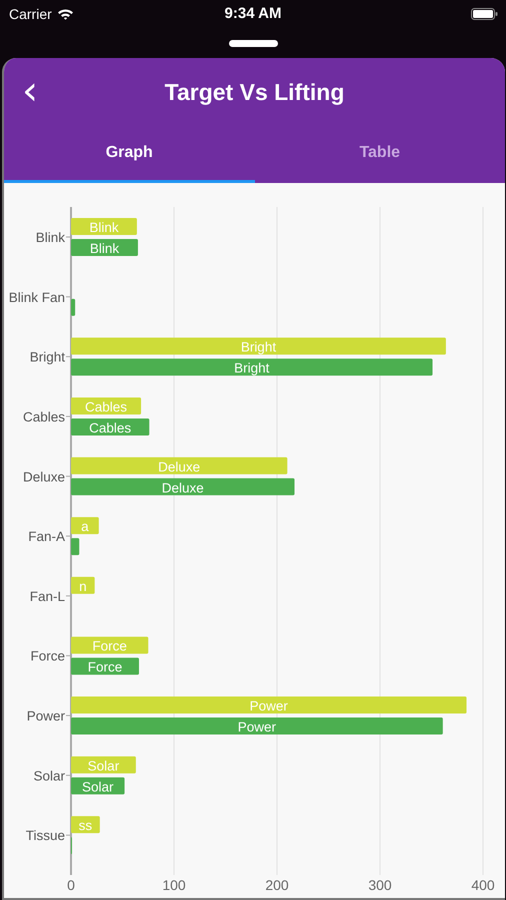 The height and width of the screenshot is (900, 506). What do you see at coordinates (43, 416) in the screenshot?
I see `category-label: Cables` at bounding box center [43, 416].